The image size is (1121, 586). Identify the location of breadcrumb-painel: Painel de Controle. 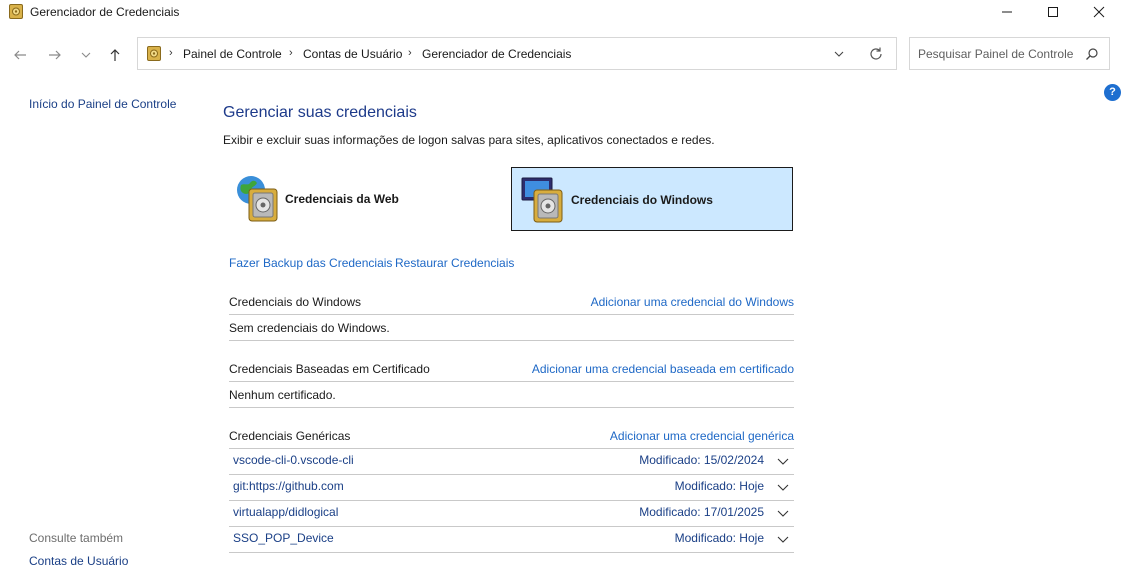
(232, 54).